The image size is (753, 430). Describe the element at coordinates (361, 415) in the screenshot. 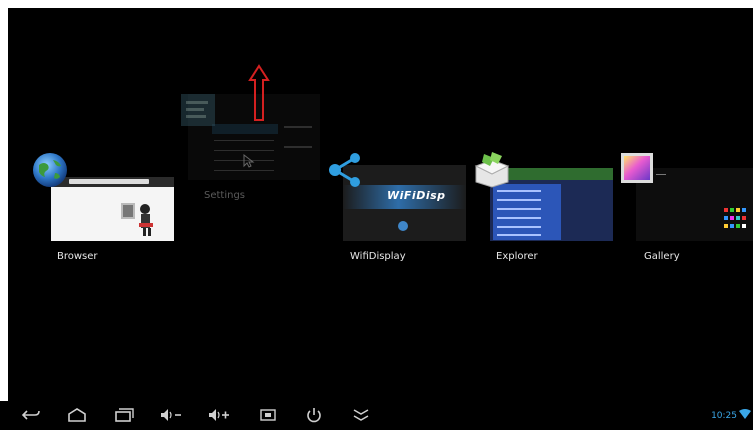

I see `hide-bar-icon` at that location.